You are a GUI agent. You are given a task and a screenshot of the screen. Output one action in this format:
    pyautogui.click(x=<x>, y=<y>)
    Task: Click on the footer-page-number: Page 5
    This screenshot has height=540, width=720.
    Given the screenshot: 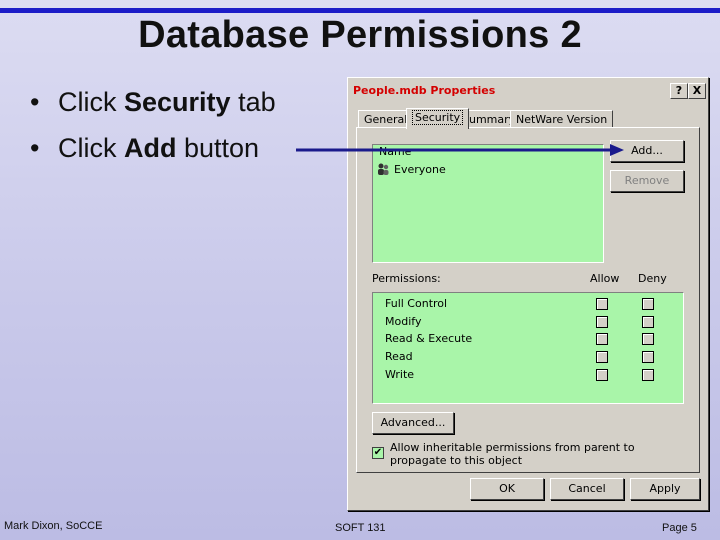 What is the action you would take?
    pyautogui.click(x=679, y=528)
    